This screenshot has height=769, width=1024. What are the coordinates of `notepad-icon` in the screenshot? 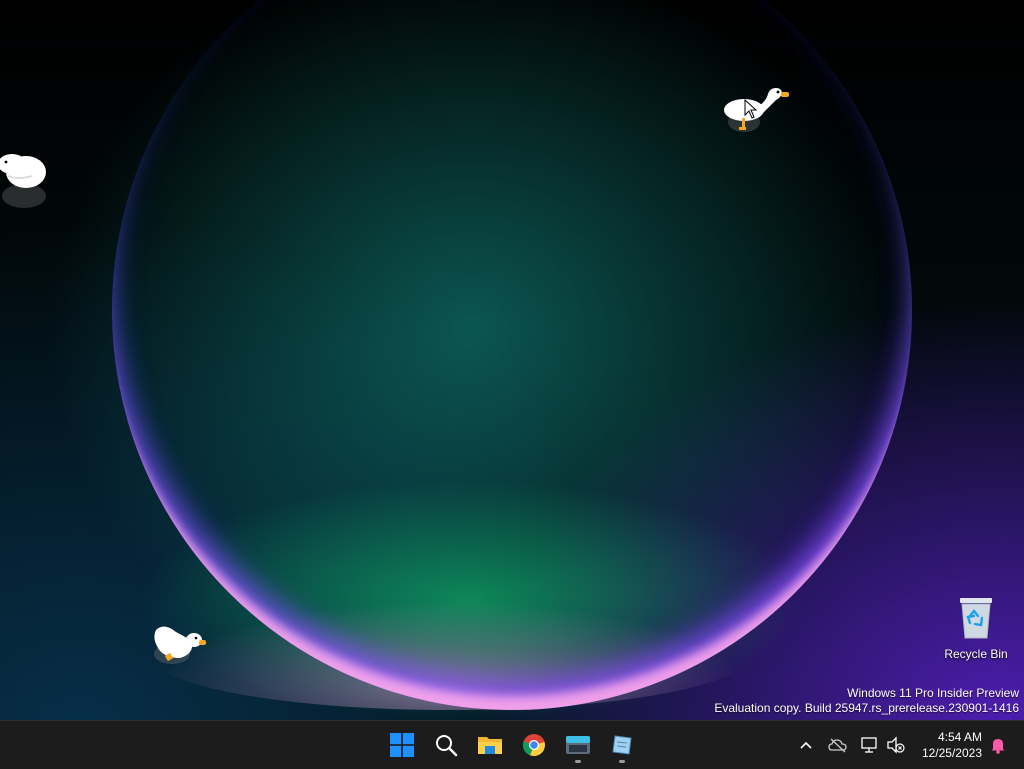 It's located at (622, 745).